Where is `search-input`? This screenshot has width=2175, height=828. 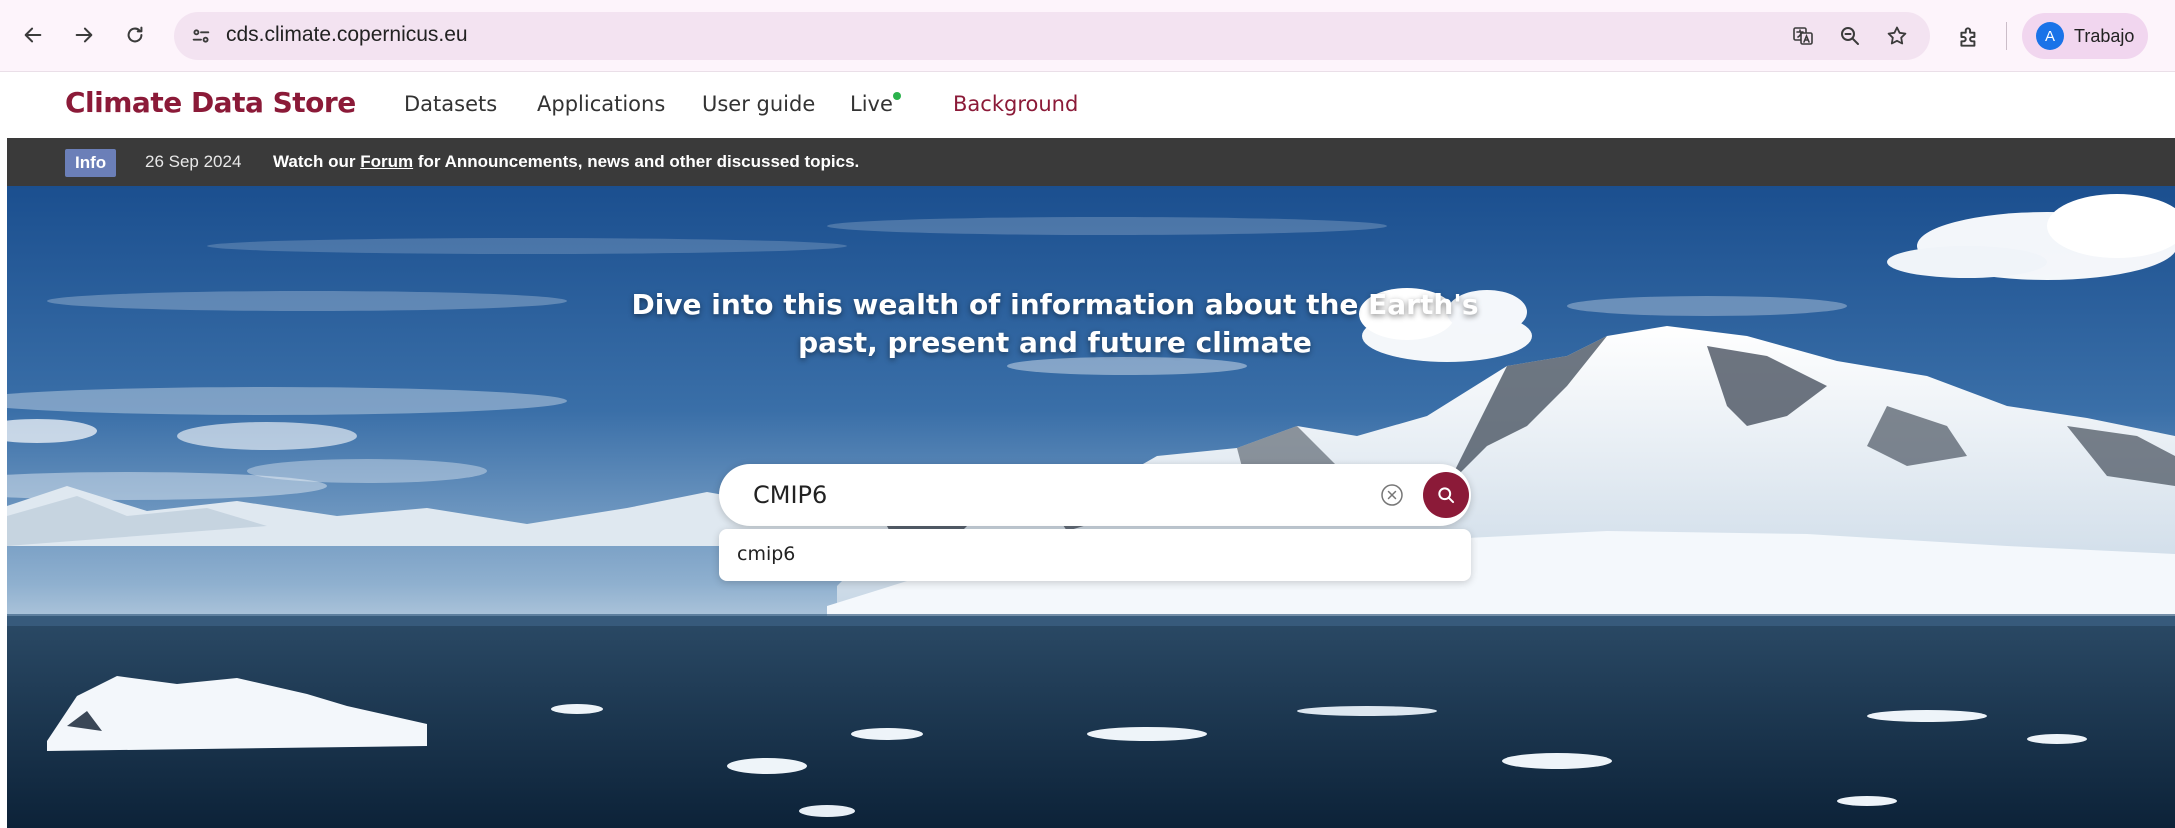
search-input is located at coordinates (1053, 495).